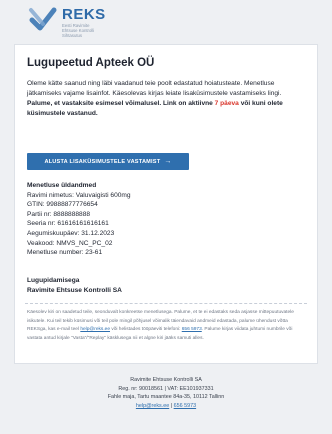 The image size is (332, 434). Describe the element at coordinates (146, 330) in the screenshot. I see `note-text: või helistades tööpäeviti telefoni:` at that location.